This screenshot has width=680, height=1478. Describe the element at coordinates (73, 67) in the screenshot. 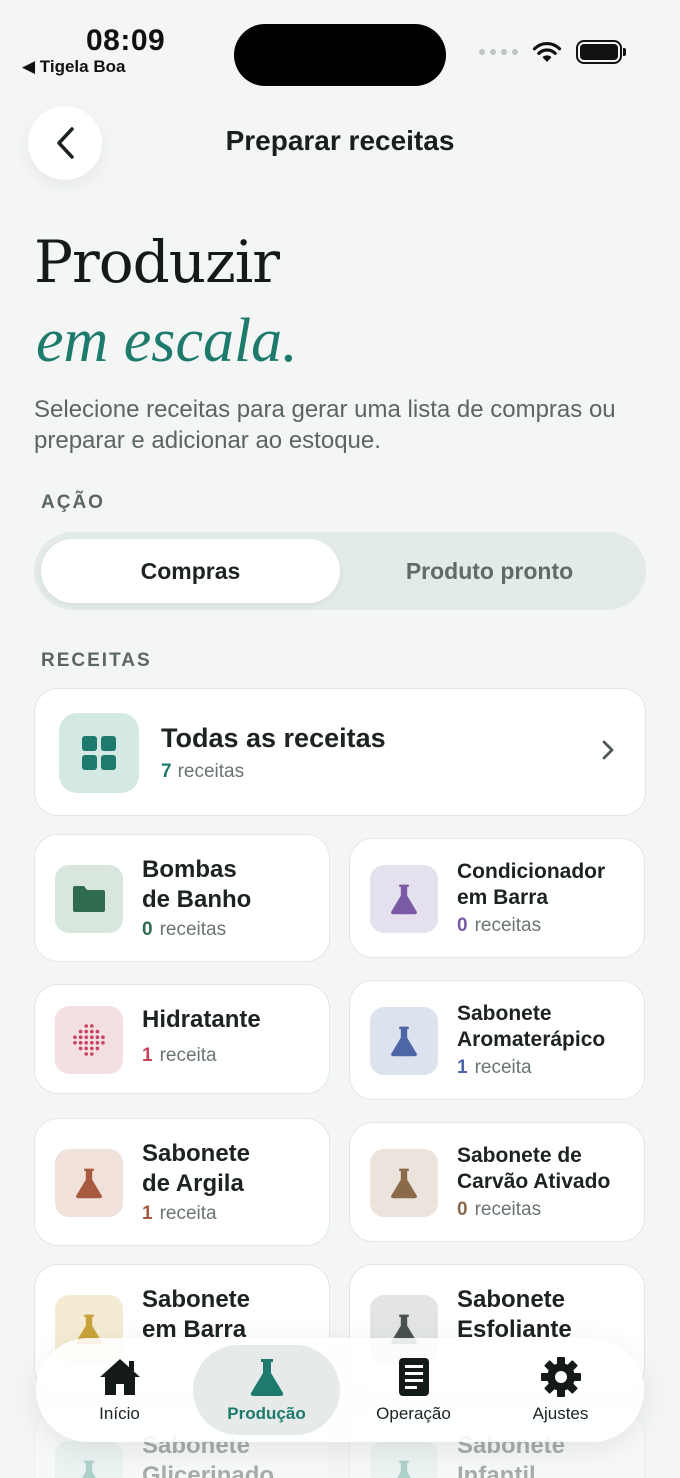

I see `back-to-app-link: ◀ Tigela Boa` at that location.